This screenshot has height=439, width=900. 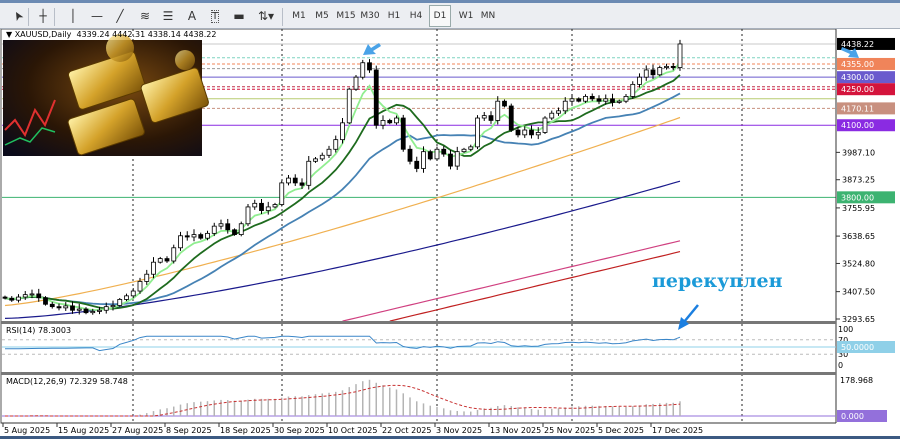 I want to click on vertical-line-button: │, so click(x=73, y=16).